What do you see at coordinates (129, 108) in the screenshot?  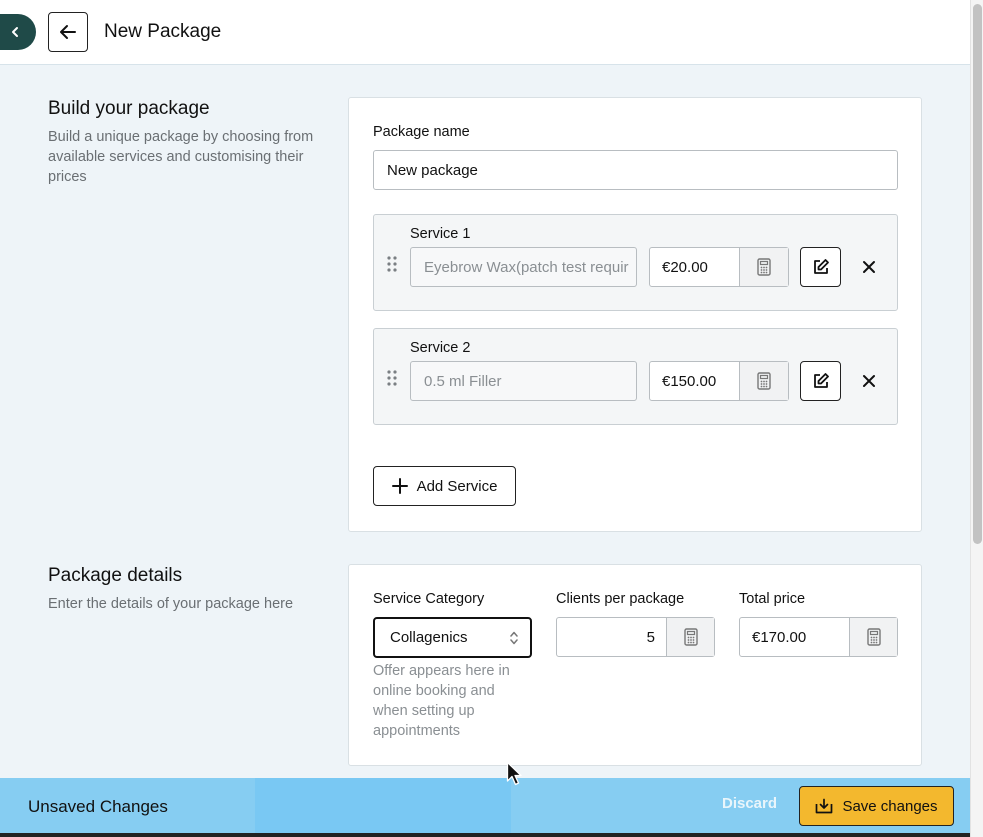 I see `build-section-title: Build your package` at bounding box center [129, 108].